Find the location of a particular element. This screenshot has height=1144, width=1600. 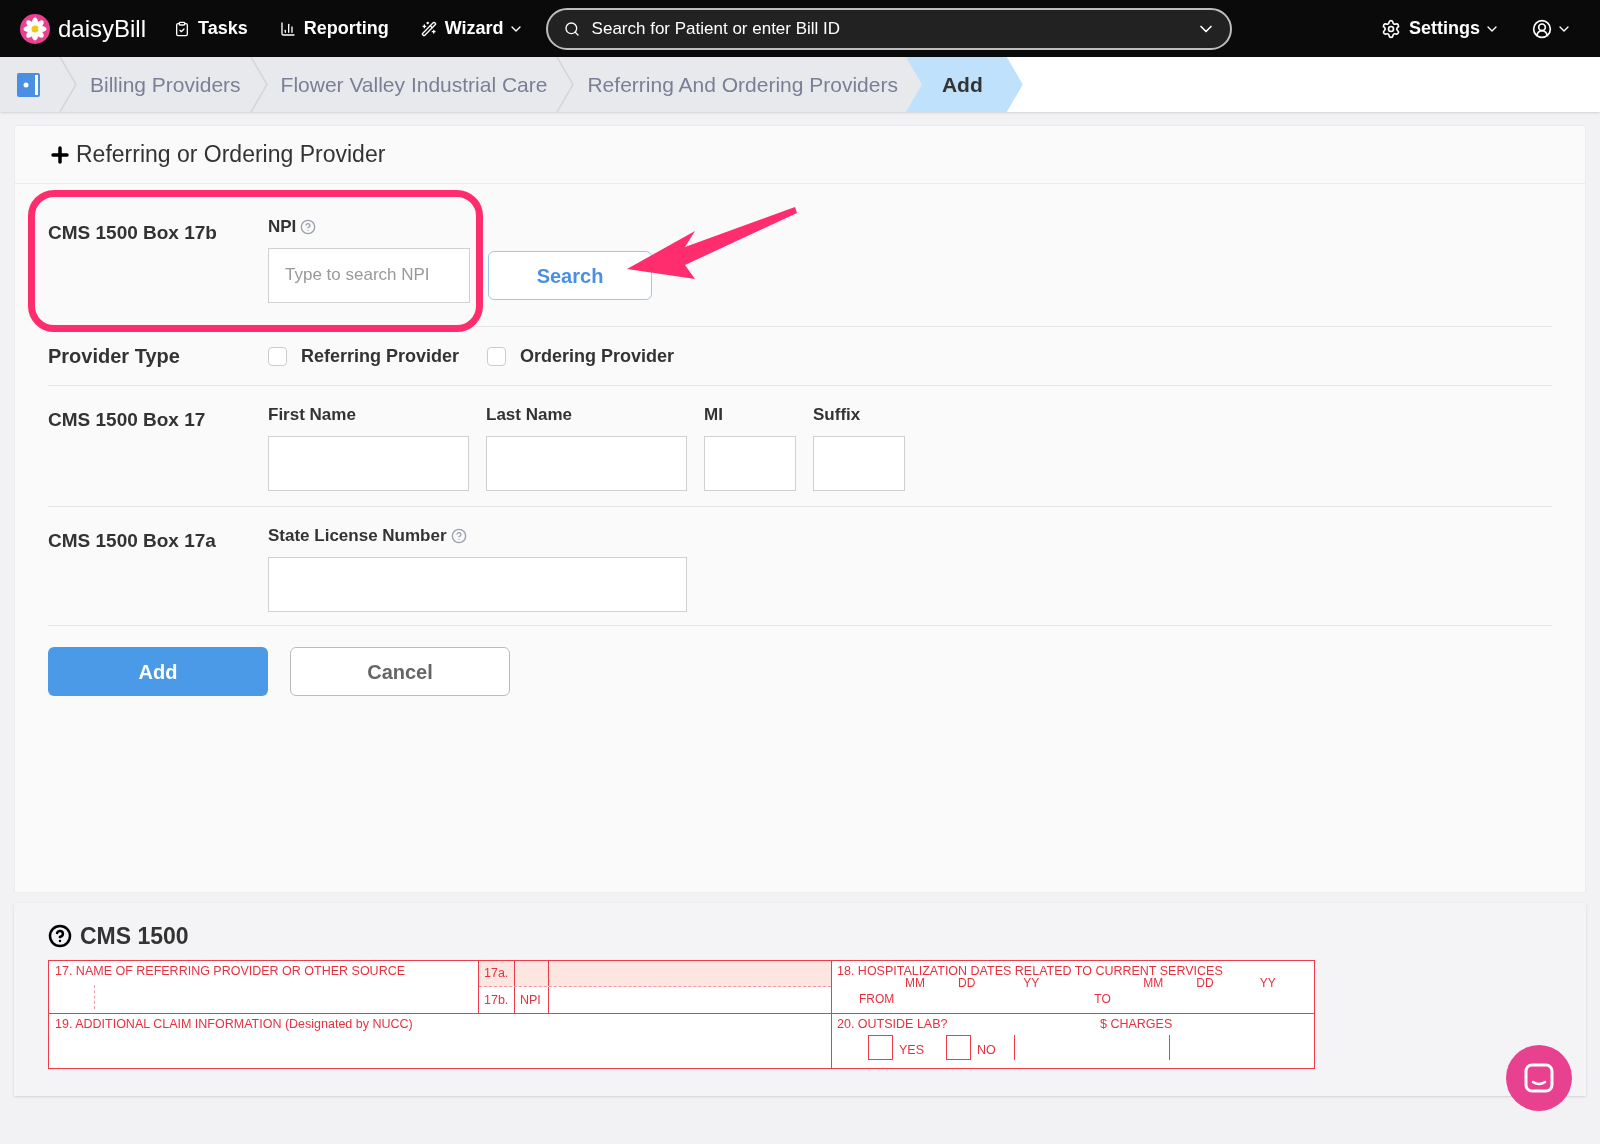

form-label: $ CHARGES is located at coordinates (1136, 1023).